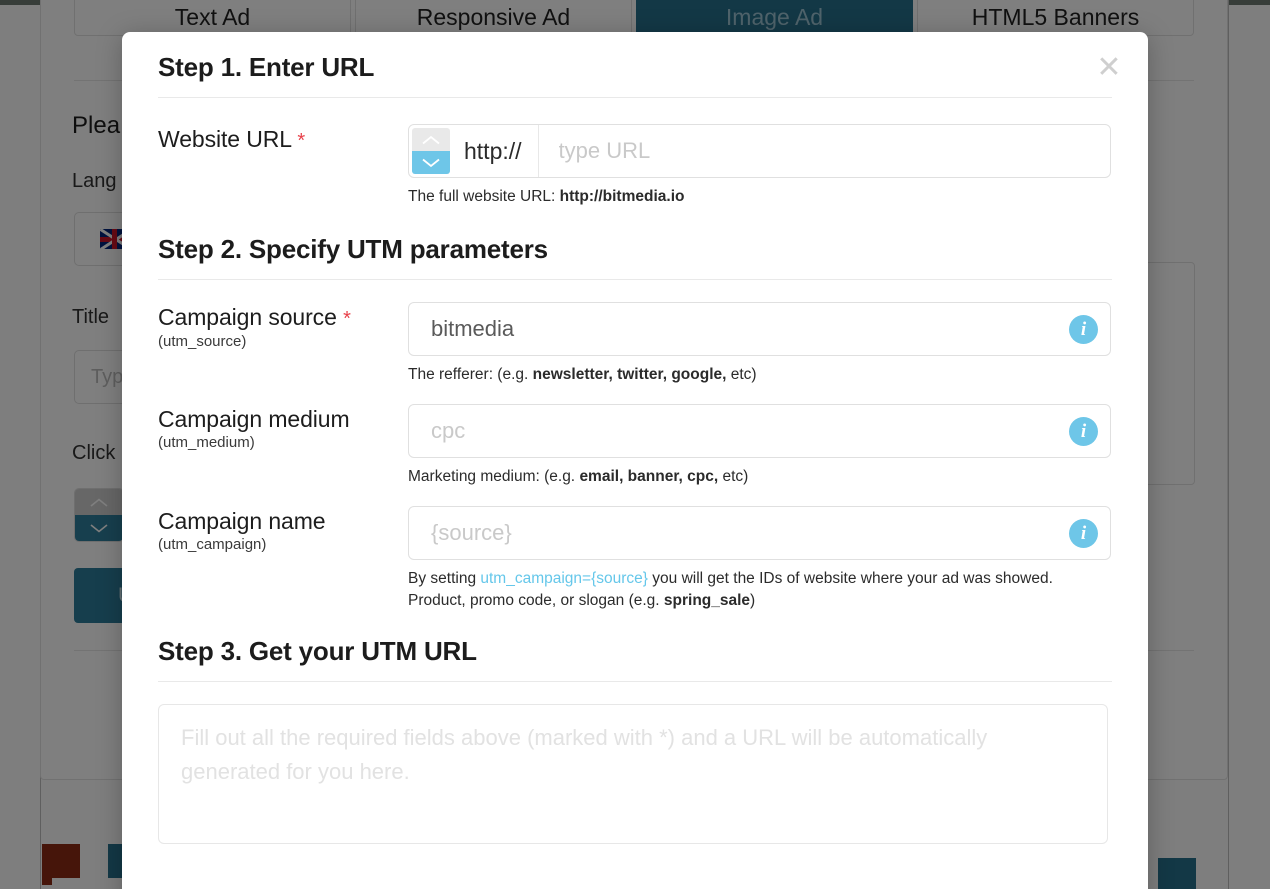 The image size is (1270, 889). I want to click on website-url-label: Website URL *, so click(232, 139).